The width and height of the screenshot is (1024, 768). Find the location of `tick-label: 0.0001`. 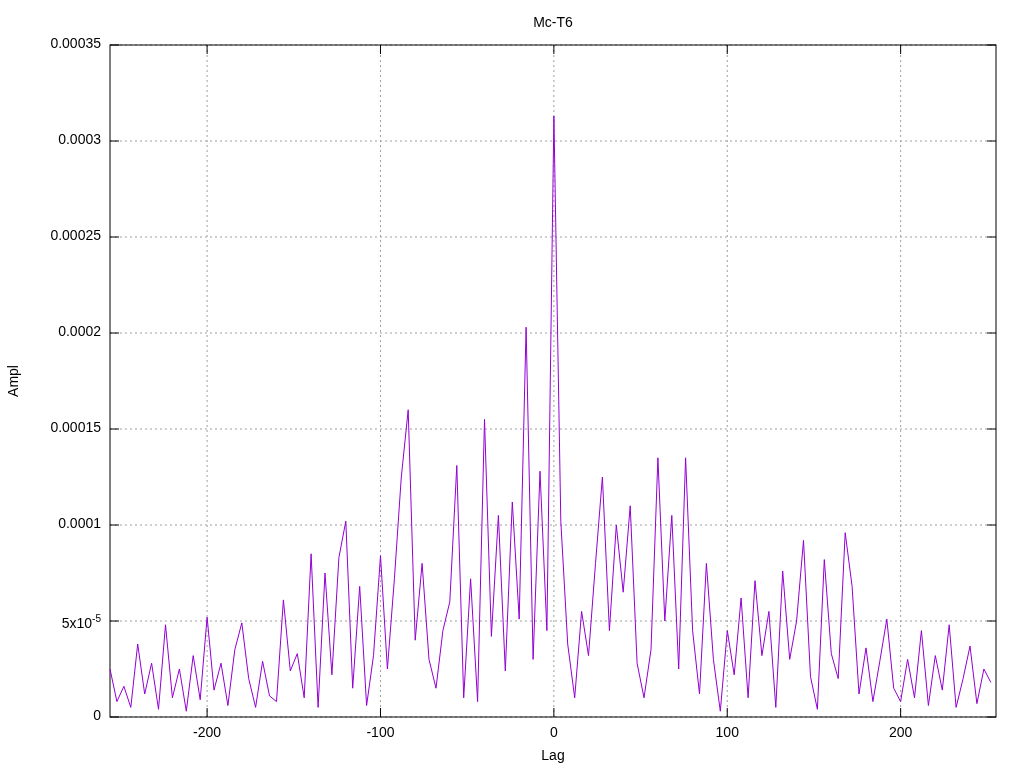

tick-label: 0.0001 is located at coordinates (79, 523).